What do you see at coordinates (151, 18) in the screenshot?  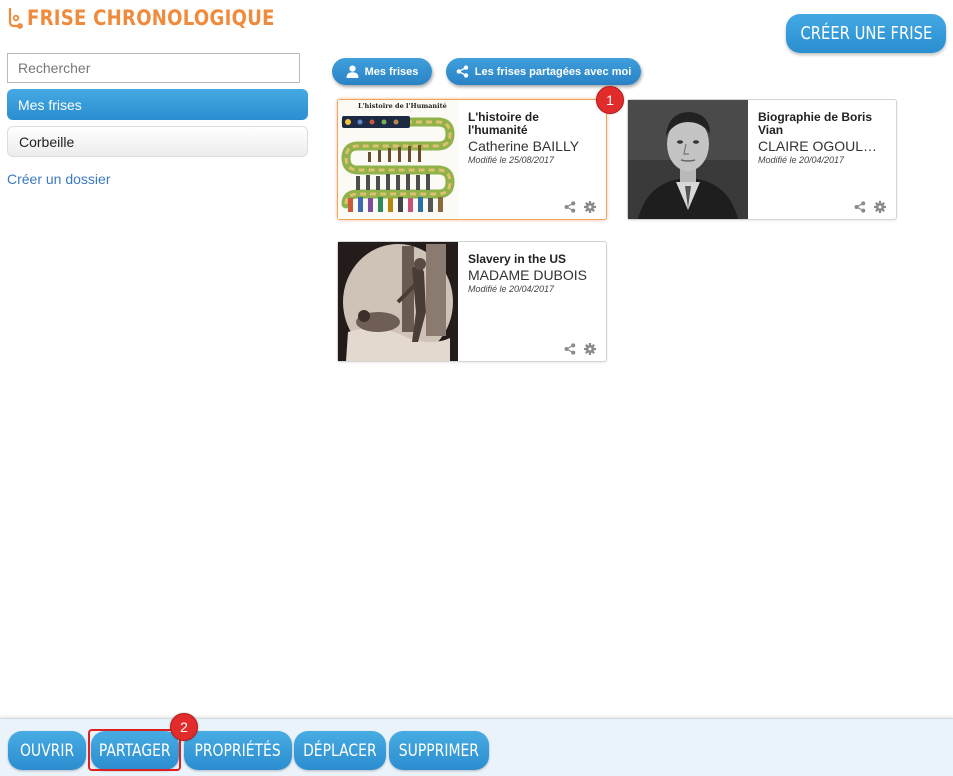 I see `app-title: FRISE CHRONOLOGIQUE` at bounding box center [151, 18].